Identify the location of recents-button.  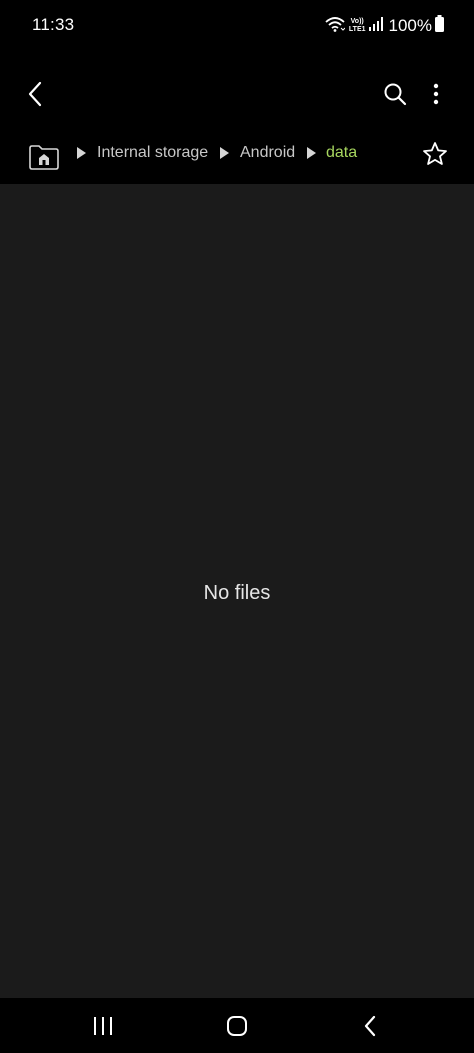
(103, 1026).